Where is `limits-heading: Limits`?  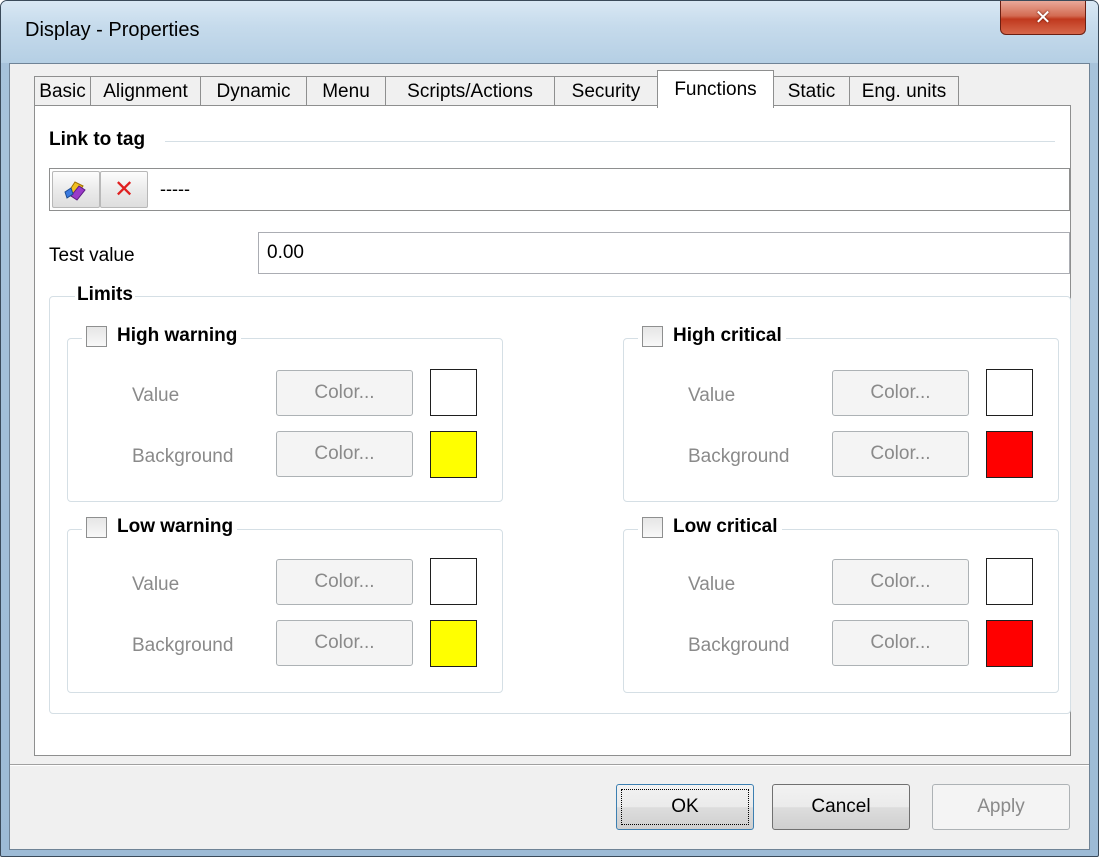
limits-heading: Limits is located at coordinates (105, 295).